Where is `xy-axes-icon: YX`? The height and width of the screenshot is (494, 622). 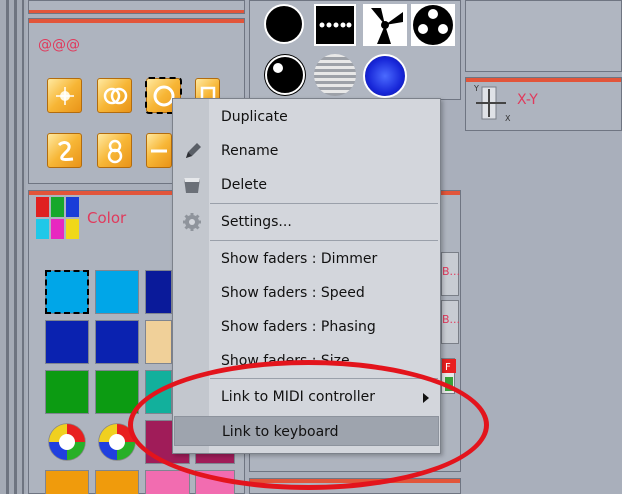
xy-axes-icon: YX is located at coordinates (492, 103).